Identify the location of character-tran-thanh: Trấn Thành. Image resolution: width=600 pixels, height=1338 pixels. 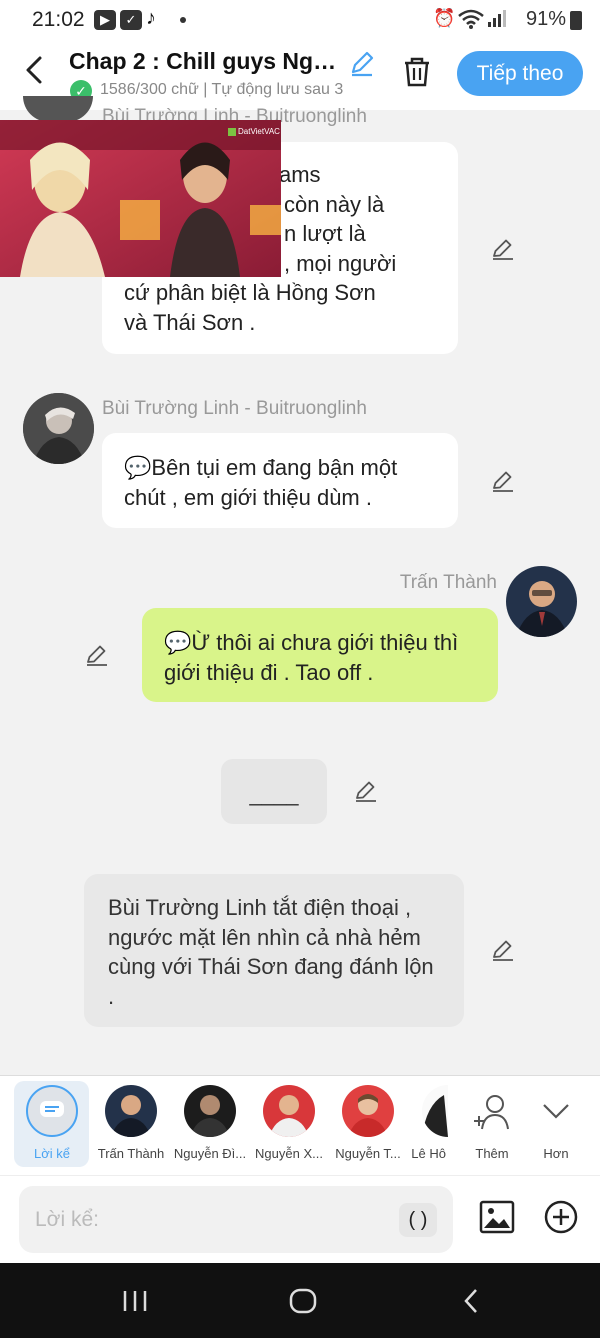
(131, 1118).